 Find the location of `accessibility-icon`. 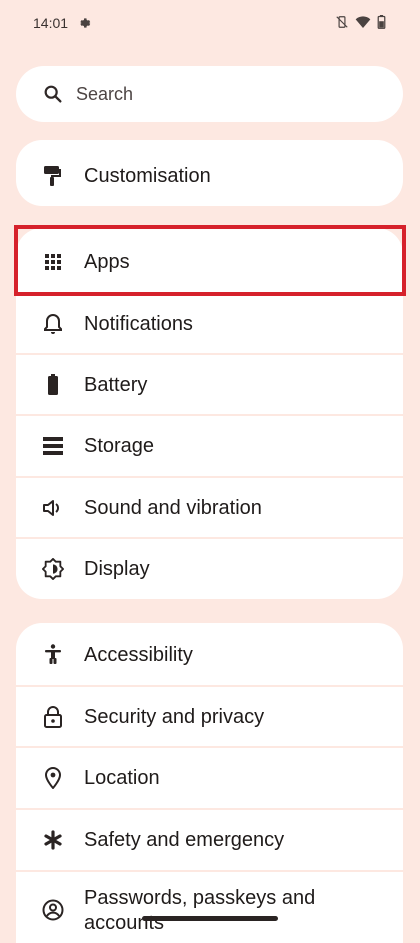

accessibility-icon is located at coordinates (53, 655).